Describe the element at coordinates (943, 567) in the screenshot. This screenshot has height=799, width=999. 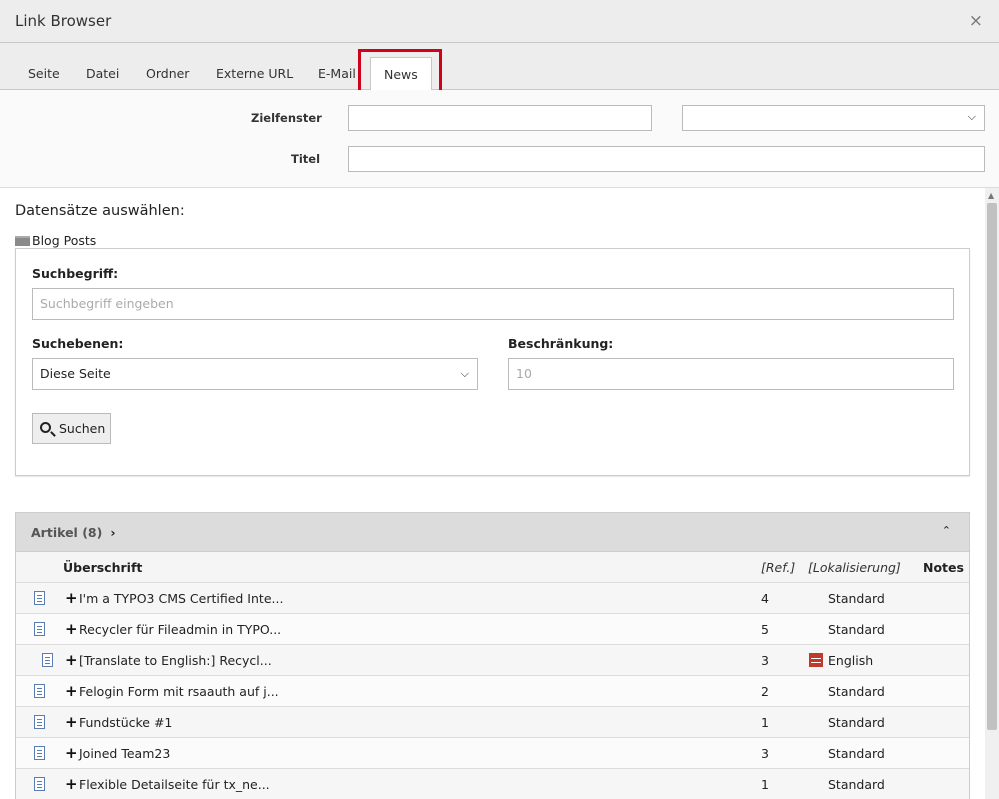
I see `column-header-notes: Notes` at that location.